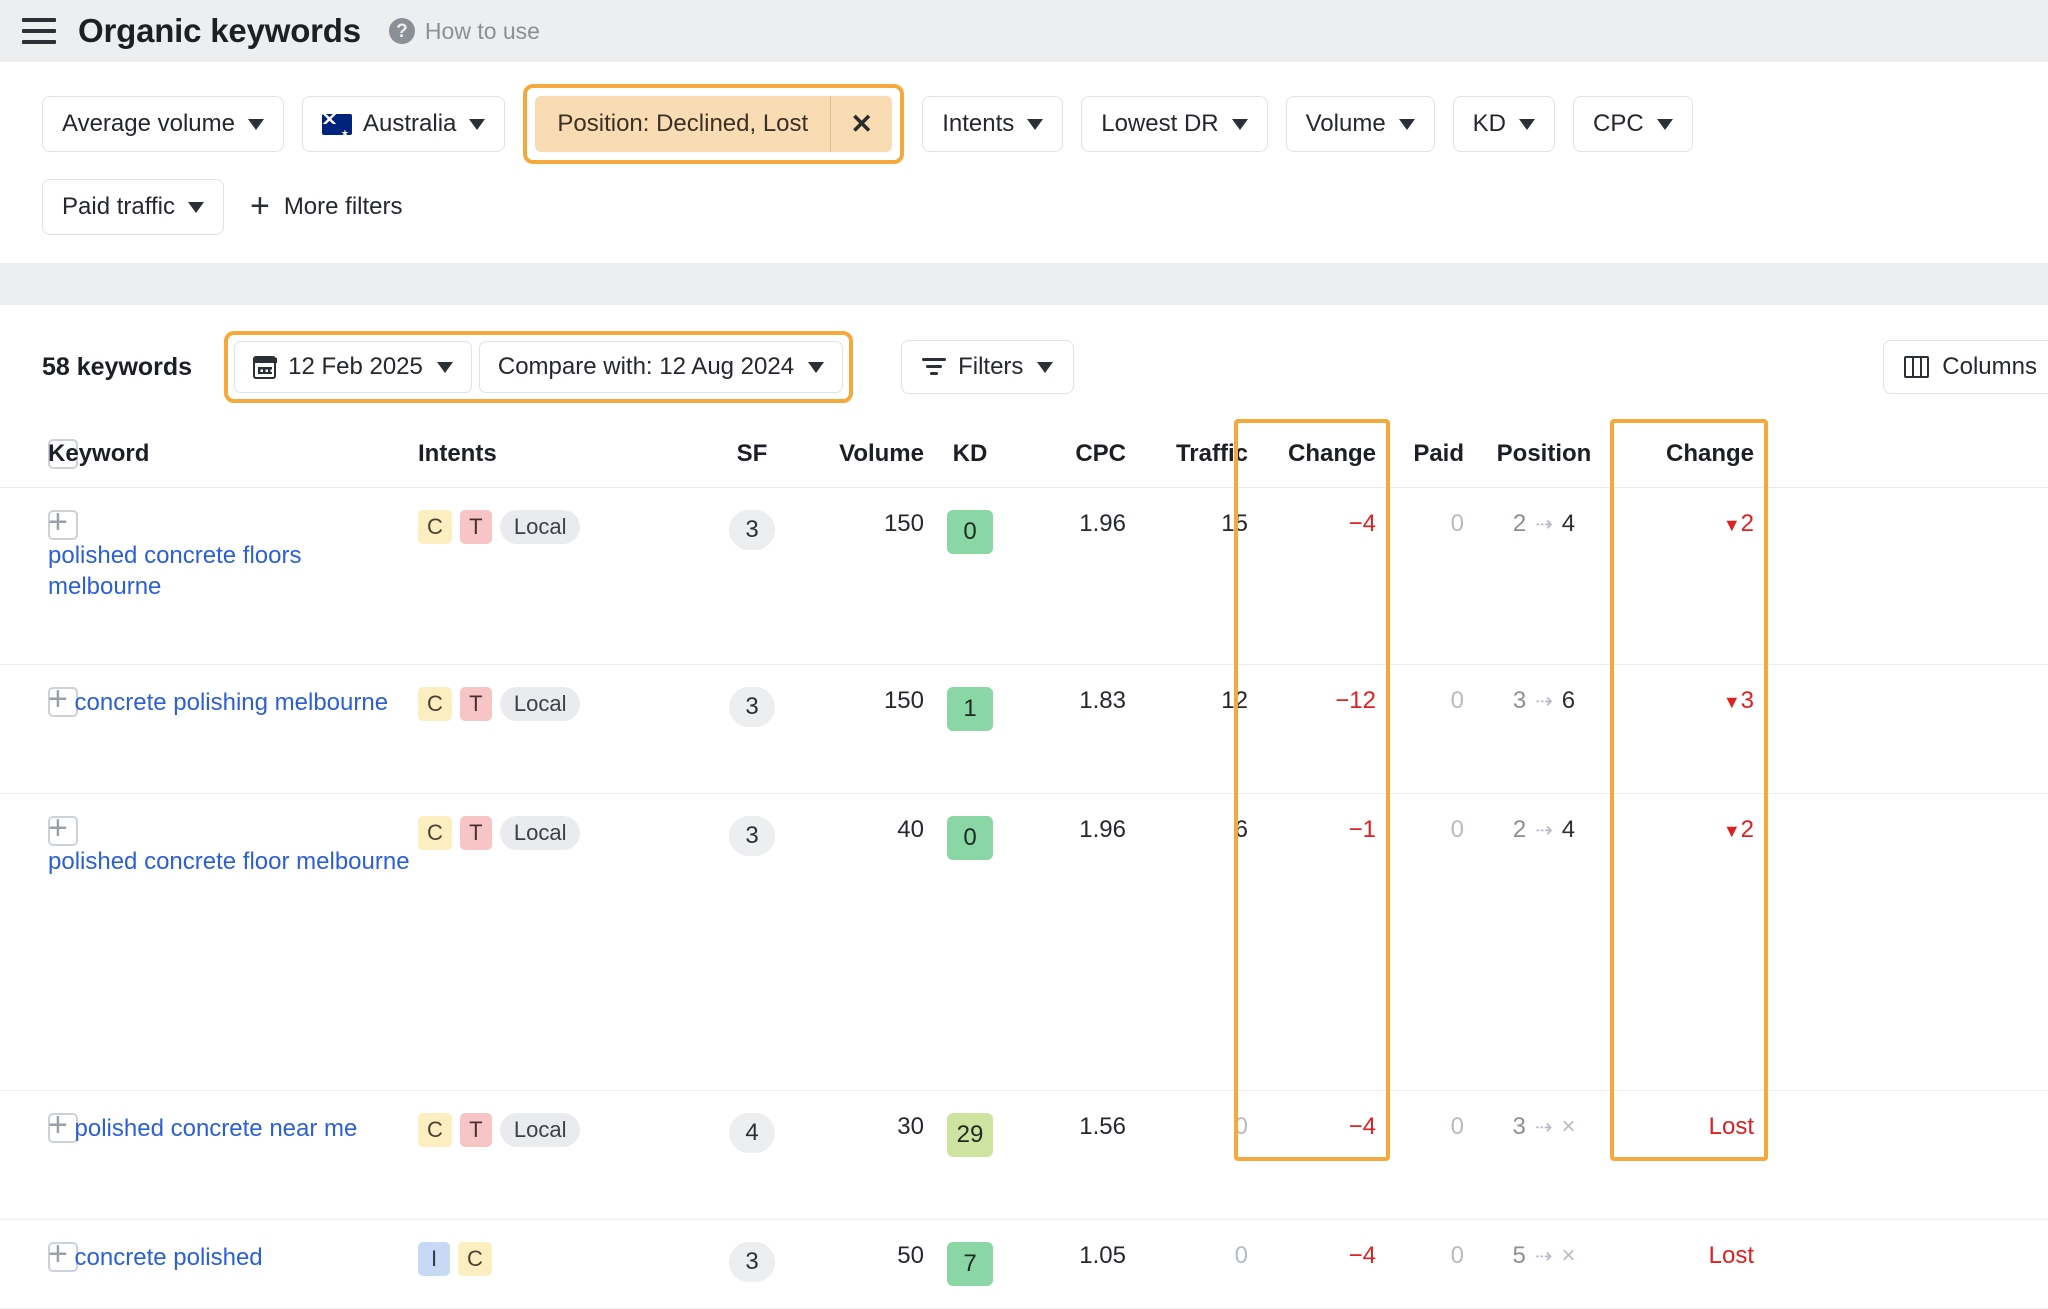  What do you see at coordinates (353, 367) in the screenshot?
I see `date-picker-button: 12 Feb 2025` at bounding box center [353, 367].